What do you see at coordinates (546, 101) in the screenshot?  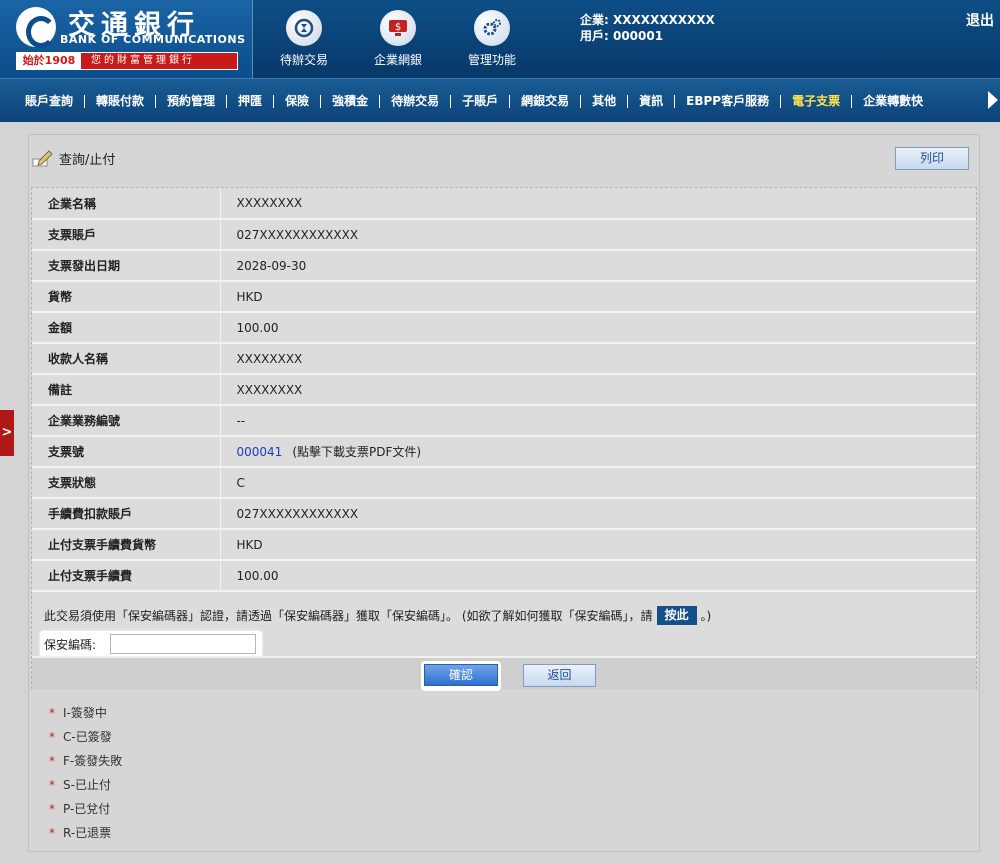 I see `nav-item: 網銀交易` at bounding box center [546, 101].